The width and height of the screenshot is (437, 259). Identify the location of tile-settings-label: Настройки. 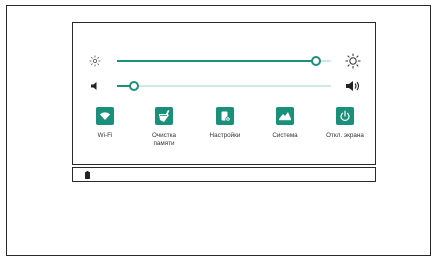
(225, 135).